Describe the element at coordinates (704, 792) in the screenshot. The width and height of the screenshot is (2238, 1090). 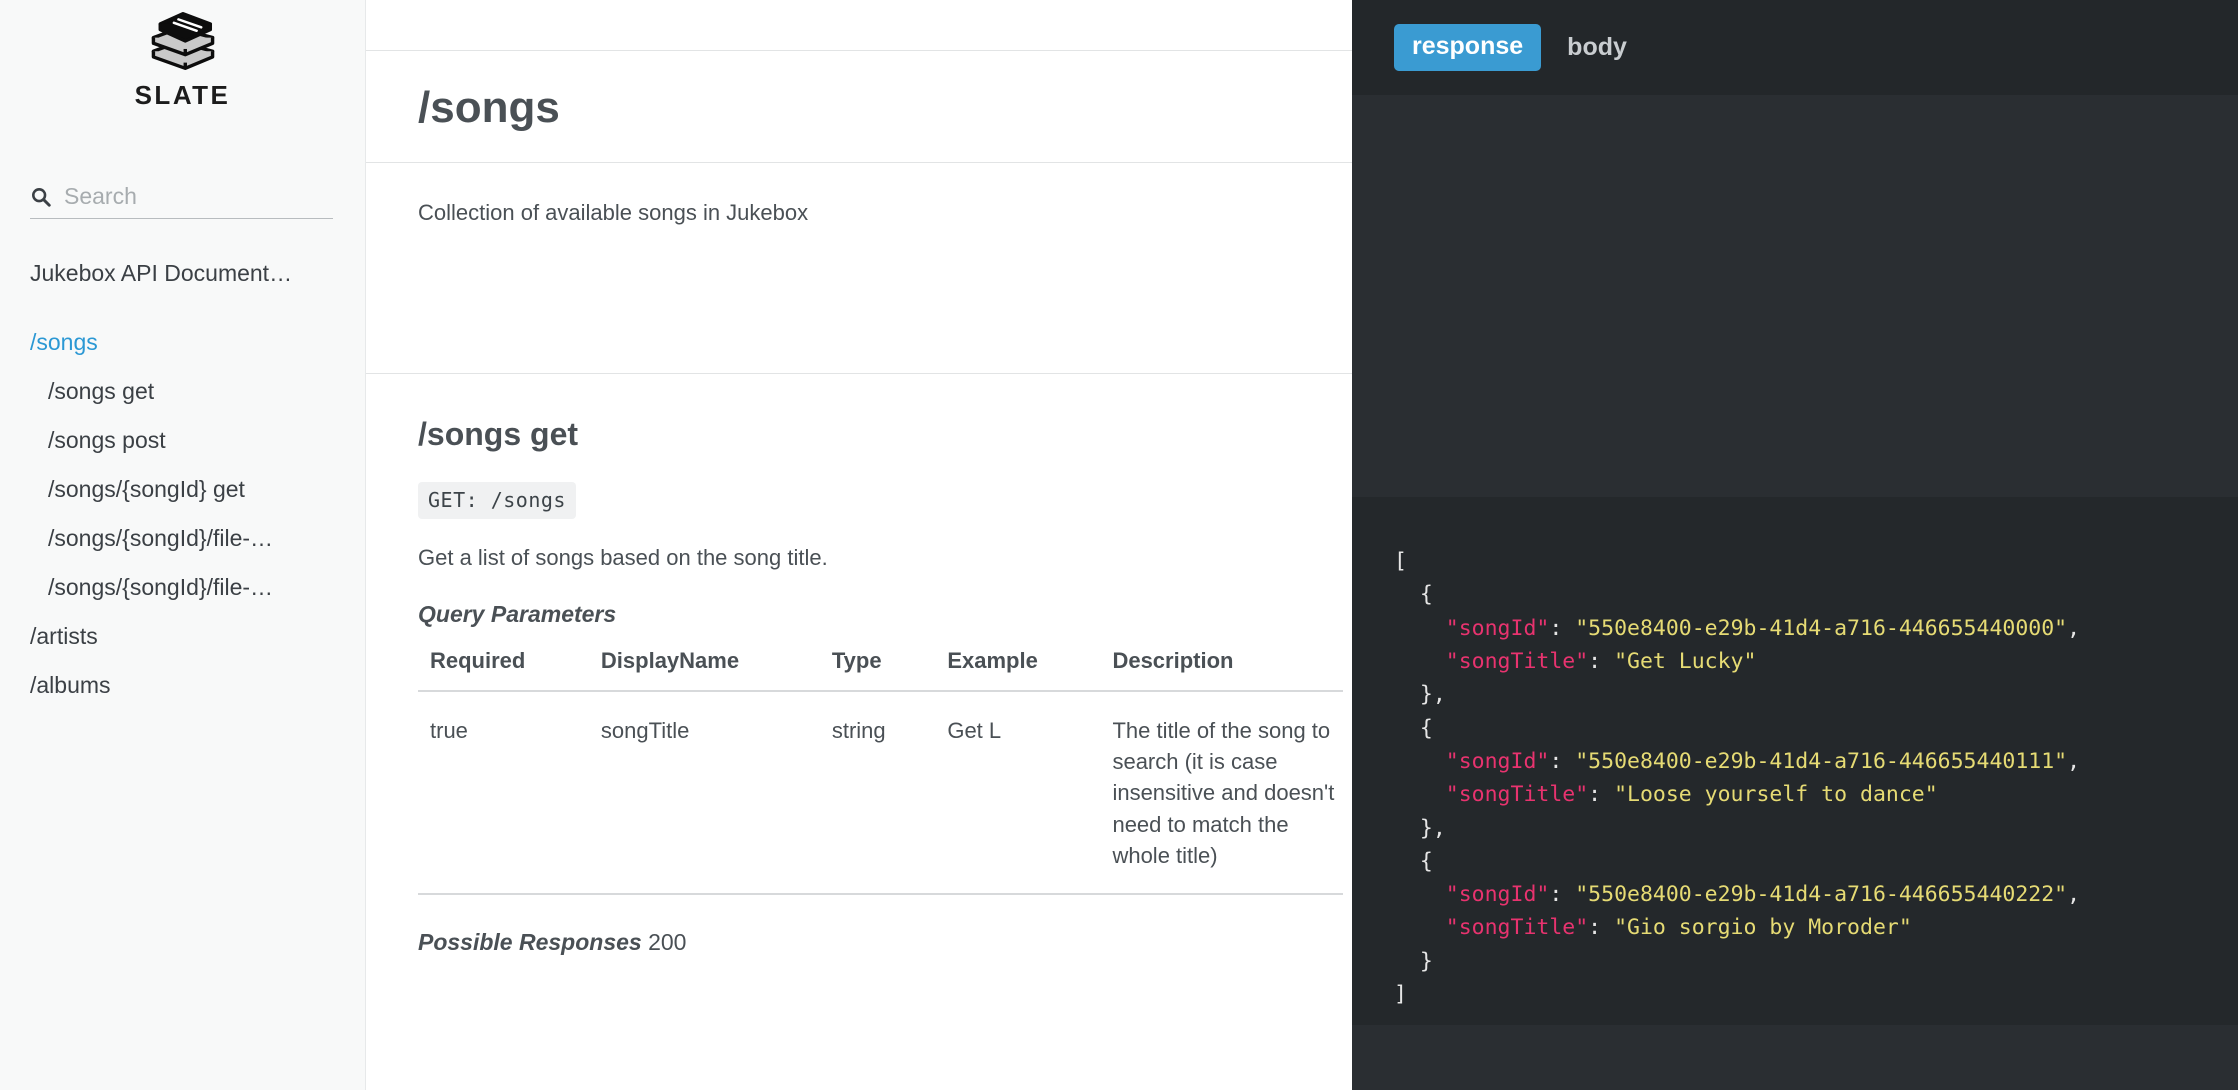
I see `cell-displayname: songTitle` at that location.